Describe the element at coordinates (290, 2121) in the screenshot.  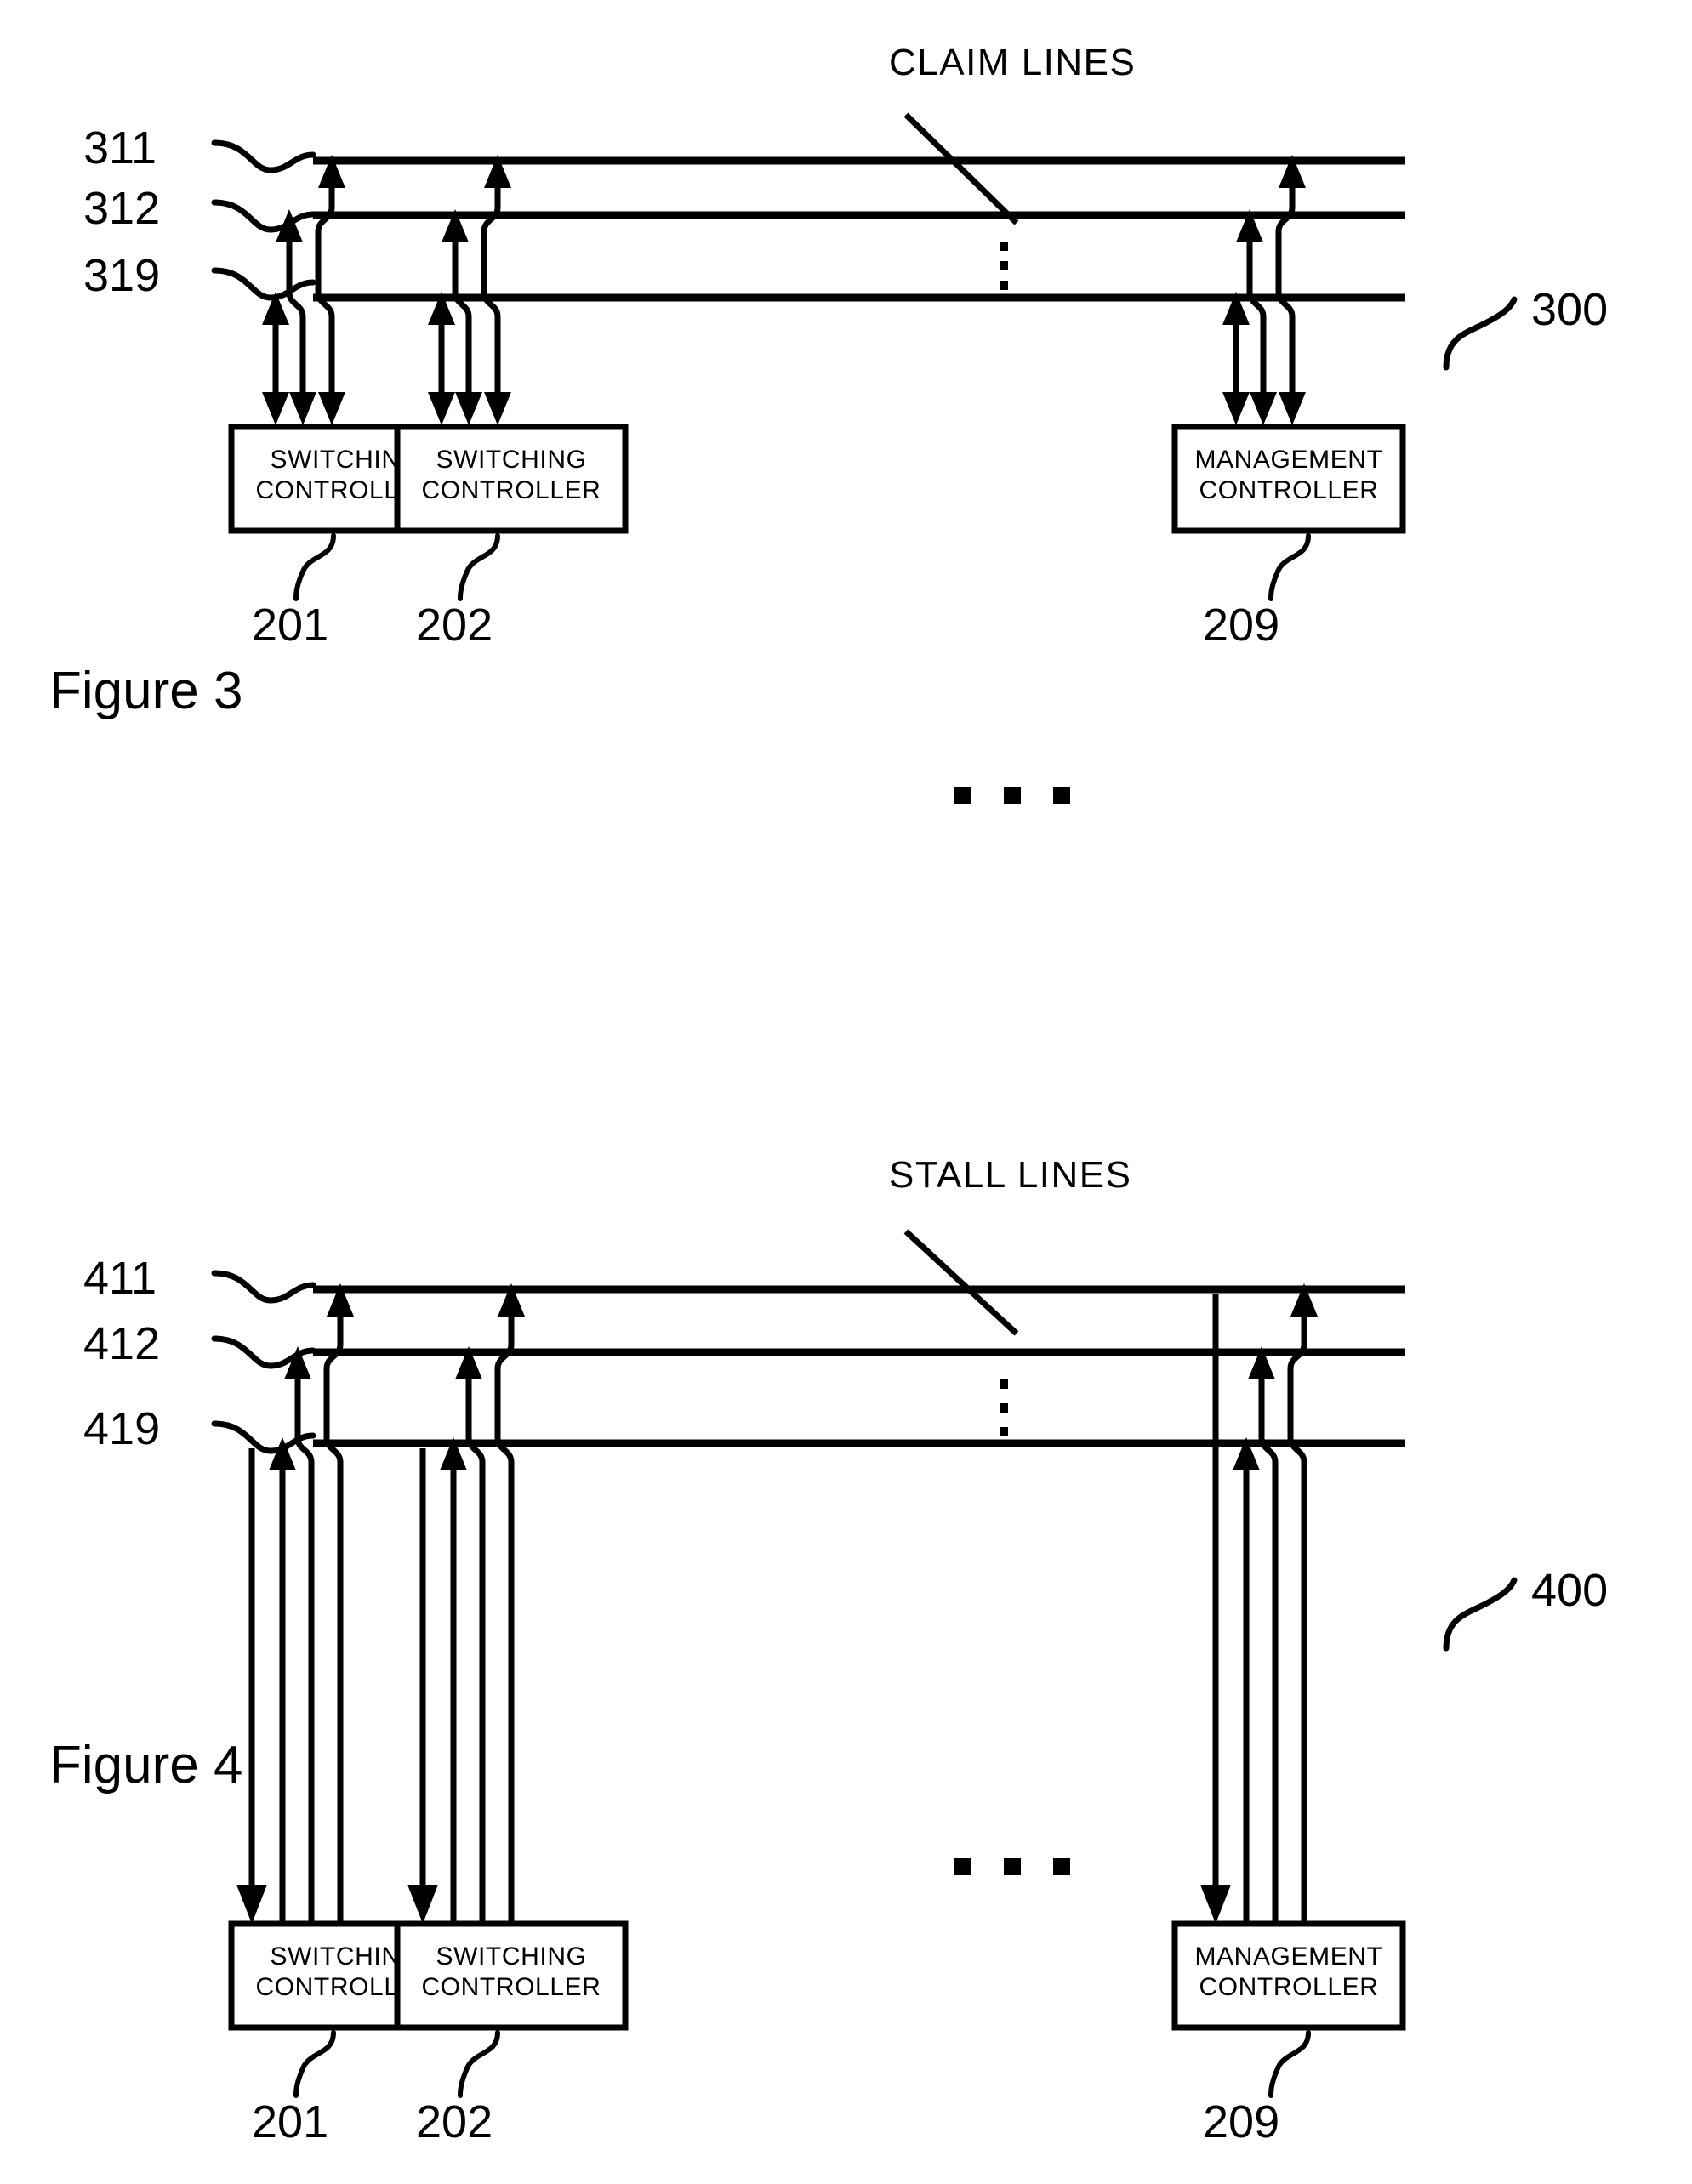
I see `block-ref-201-fig4: 201` at that location.